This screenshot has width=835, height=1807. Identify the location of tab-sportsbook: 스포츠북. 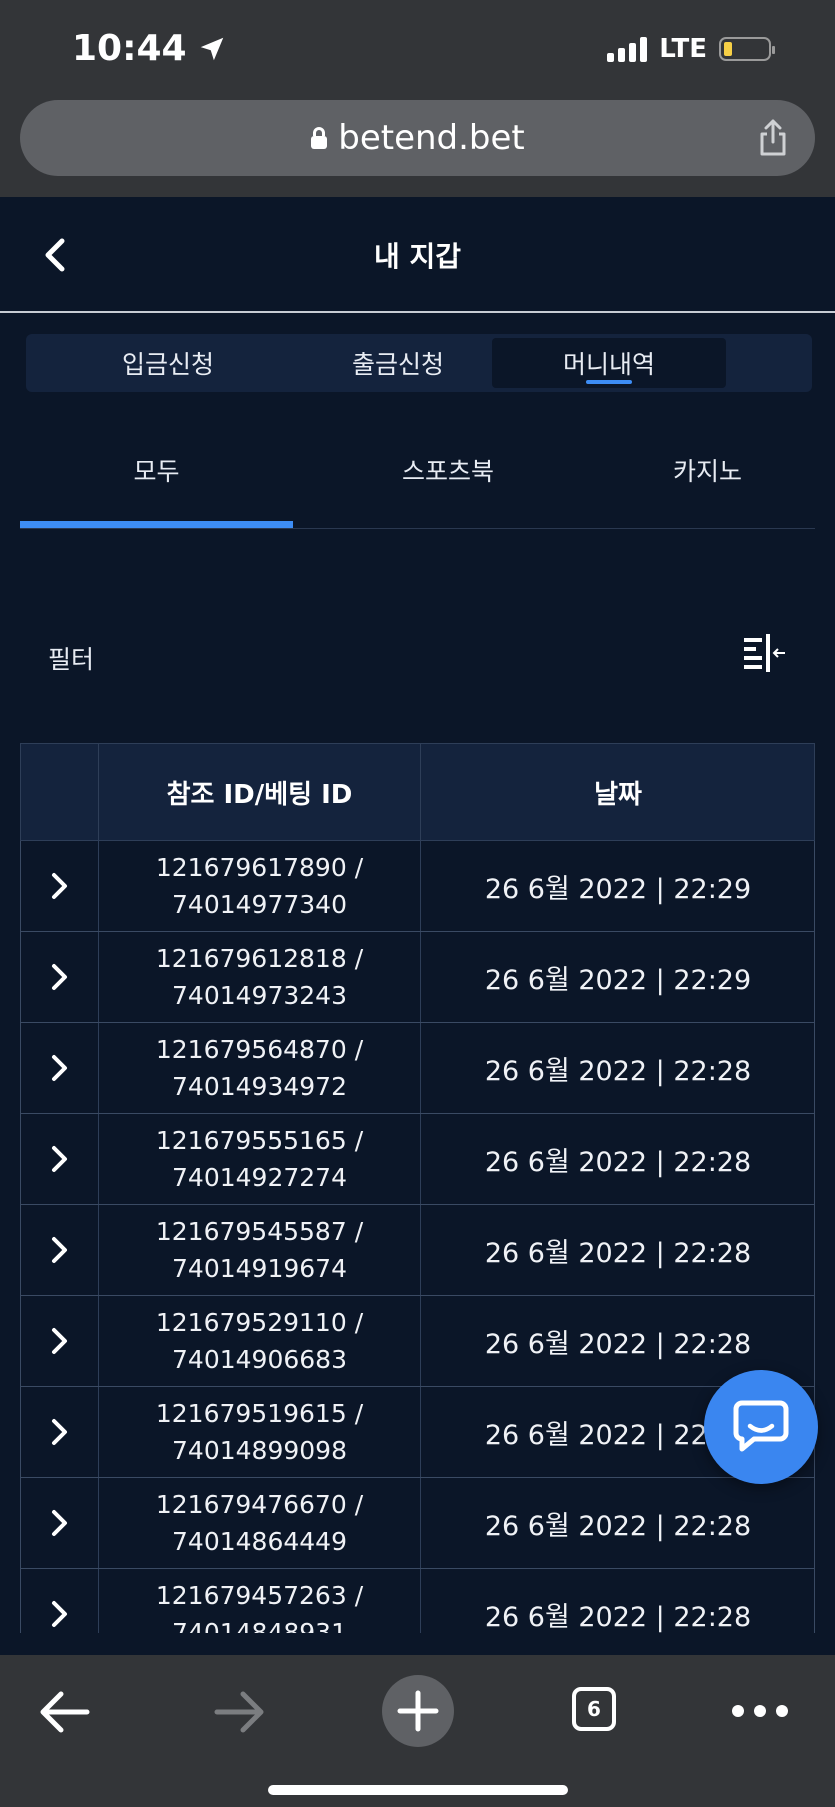
(448, 470).